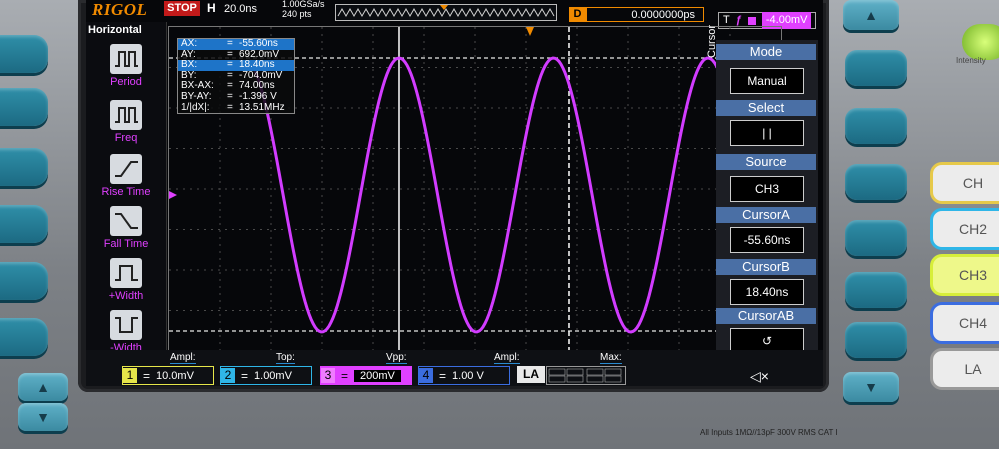 The height and width of the screenshot is (449, 999). I want to click on la-key: LA, so click(964, 369).